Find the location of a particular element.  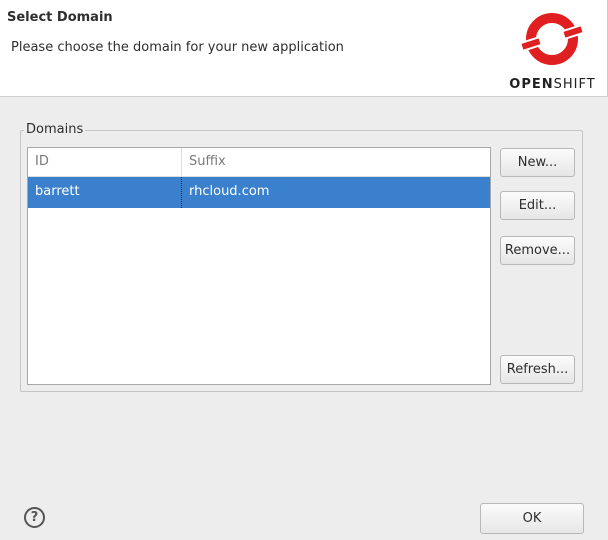

column-header-id: ID is located at coordinates (42, 161).